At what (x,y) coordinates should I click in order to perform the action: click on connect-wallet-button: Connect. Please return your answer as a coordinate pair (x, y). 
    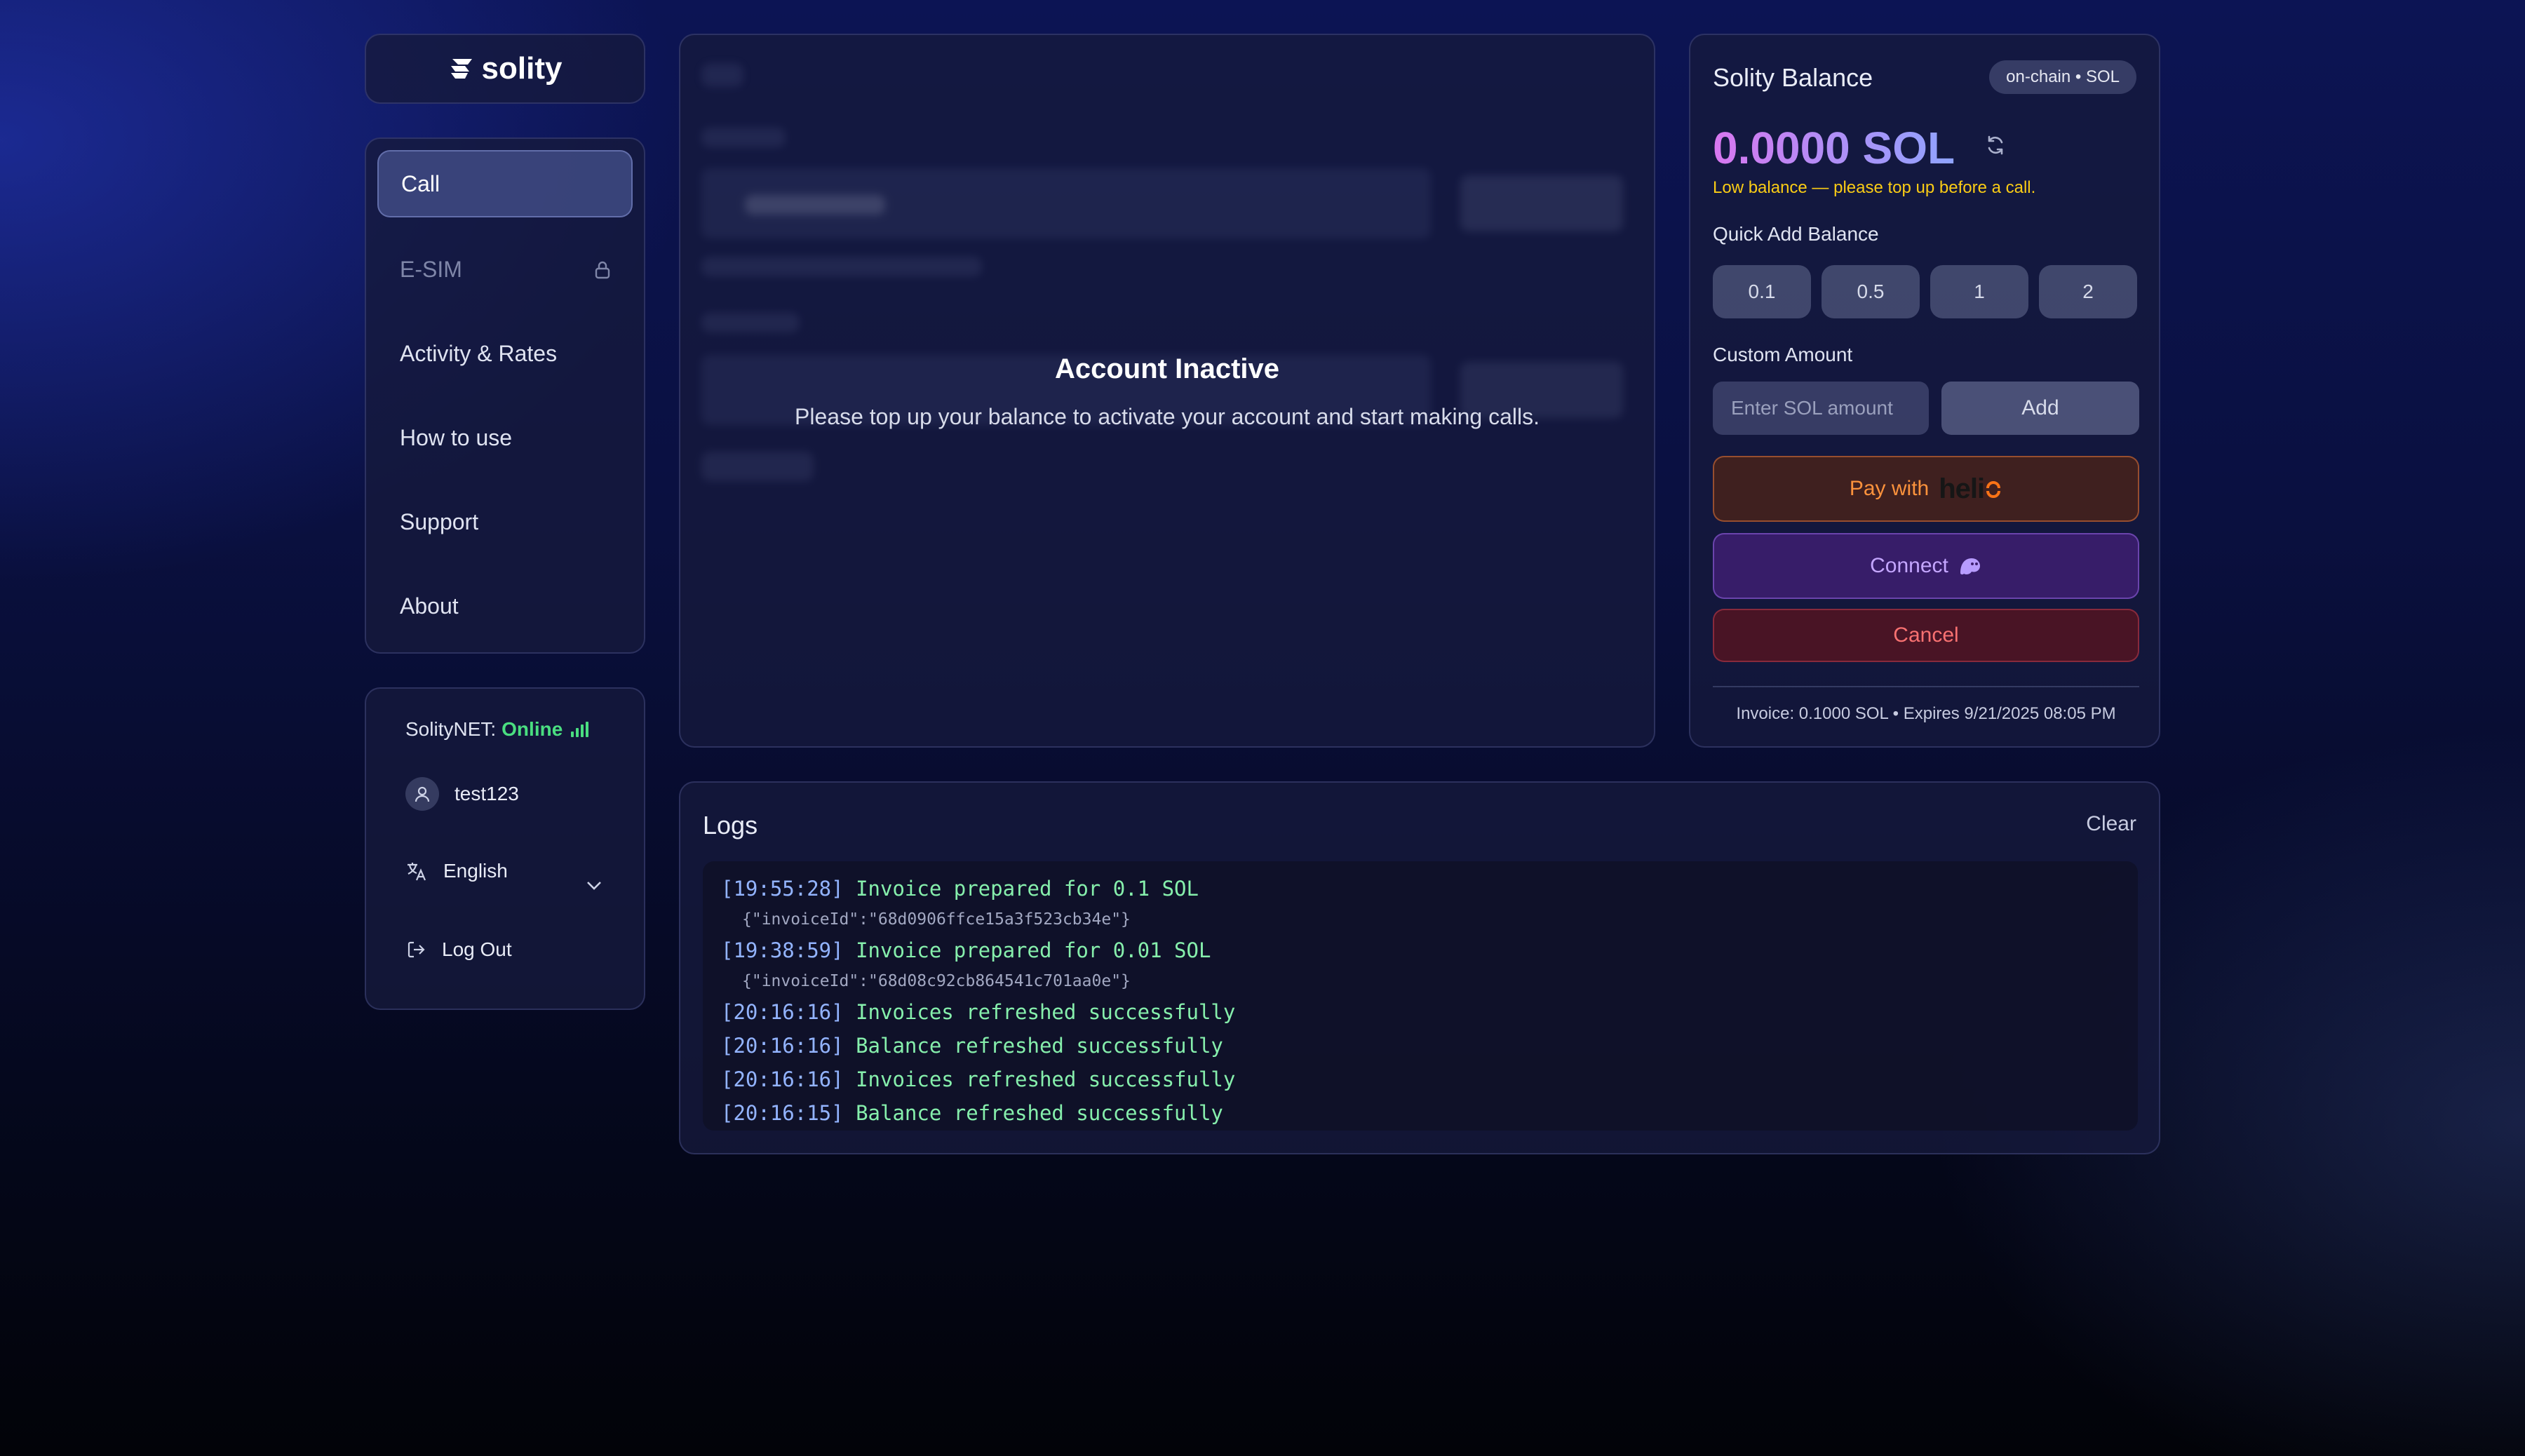
    Looking at the image, I should click on (1926, 566).